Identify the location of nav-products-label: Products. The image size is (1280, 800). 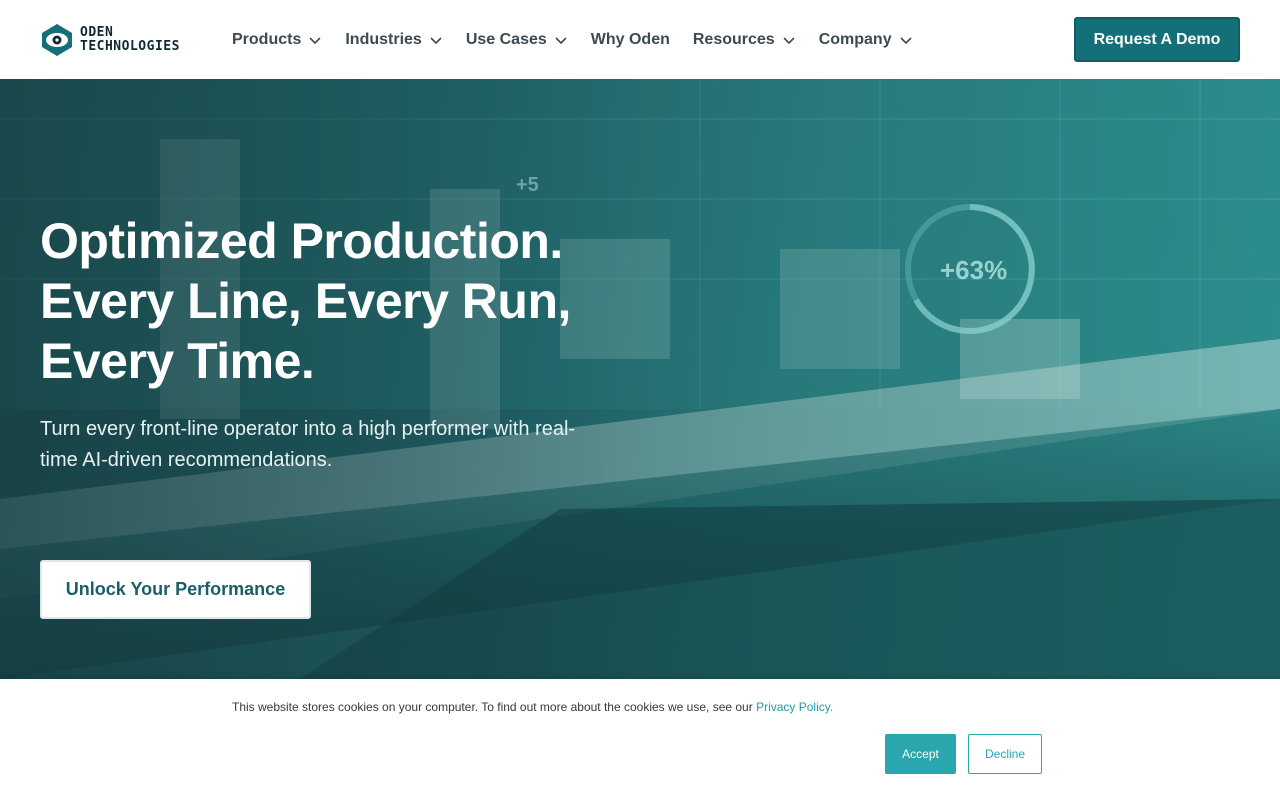
(267, 39).